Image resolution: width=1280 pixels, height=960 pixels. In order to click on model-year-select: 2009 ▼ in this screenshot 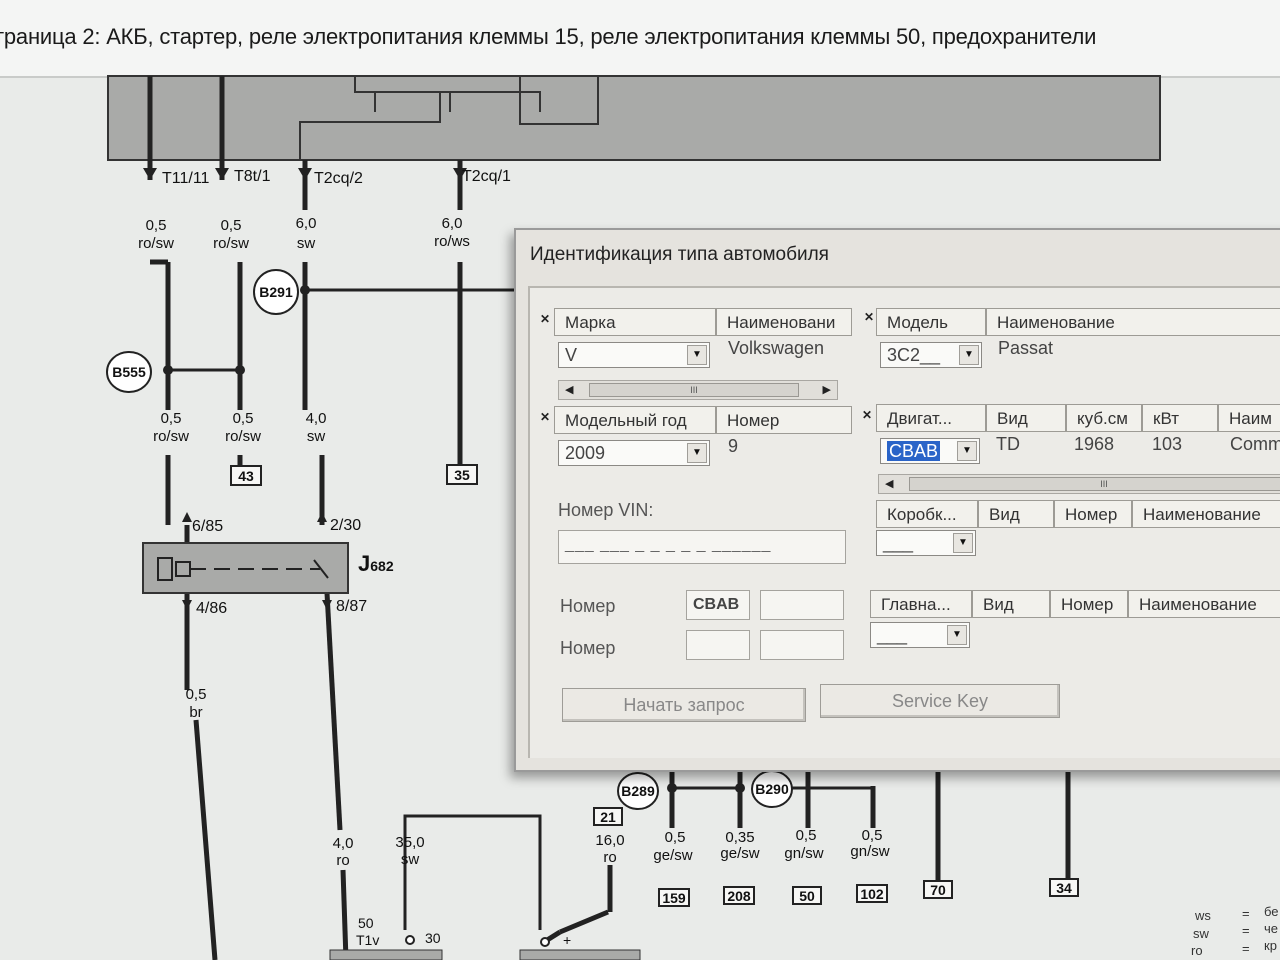, I will do `click(634, 453)`.